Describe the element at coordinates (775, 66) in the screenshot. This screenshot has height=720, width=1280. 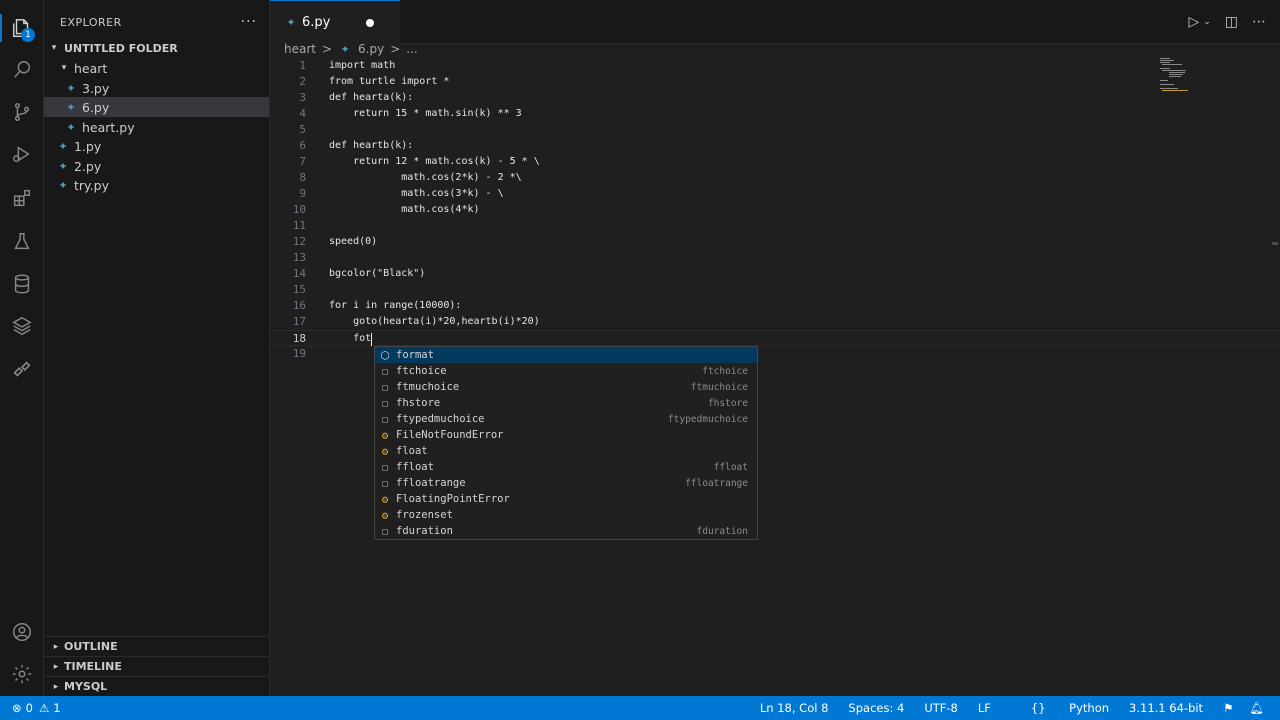
I see `code-line: 1 import math` at that location.